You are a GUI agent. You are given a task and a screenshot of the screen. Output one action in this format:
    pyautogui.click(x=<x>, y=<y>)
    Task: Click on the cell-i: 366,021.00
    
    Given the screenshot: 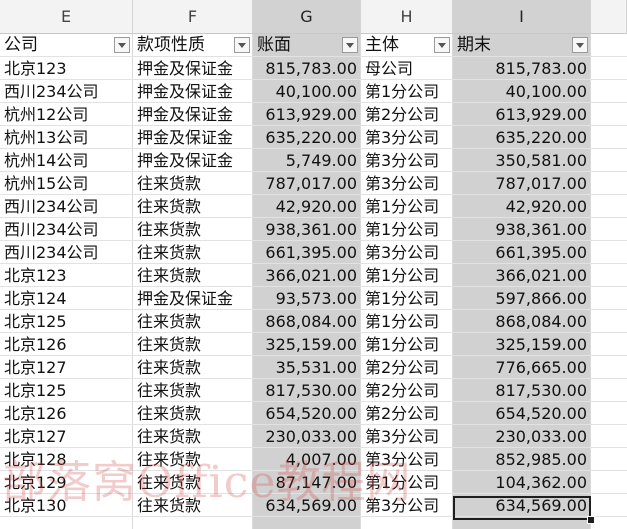 What is the action you would take?
    pyautogui.click(x=522, y=275)
    